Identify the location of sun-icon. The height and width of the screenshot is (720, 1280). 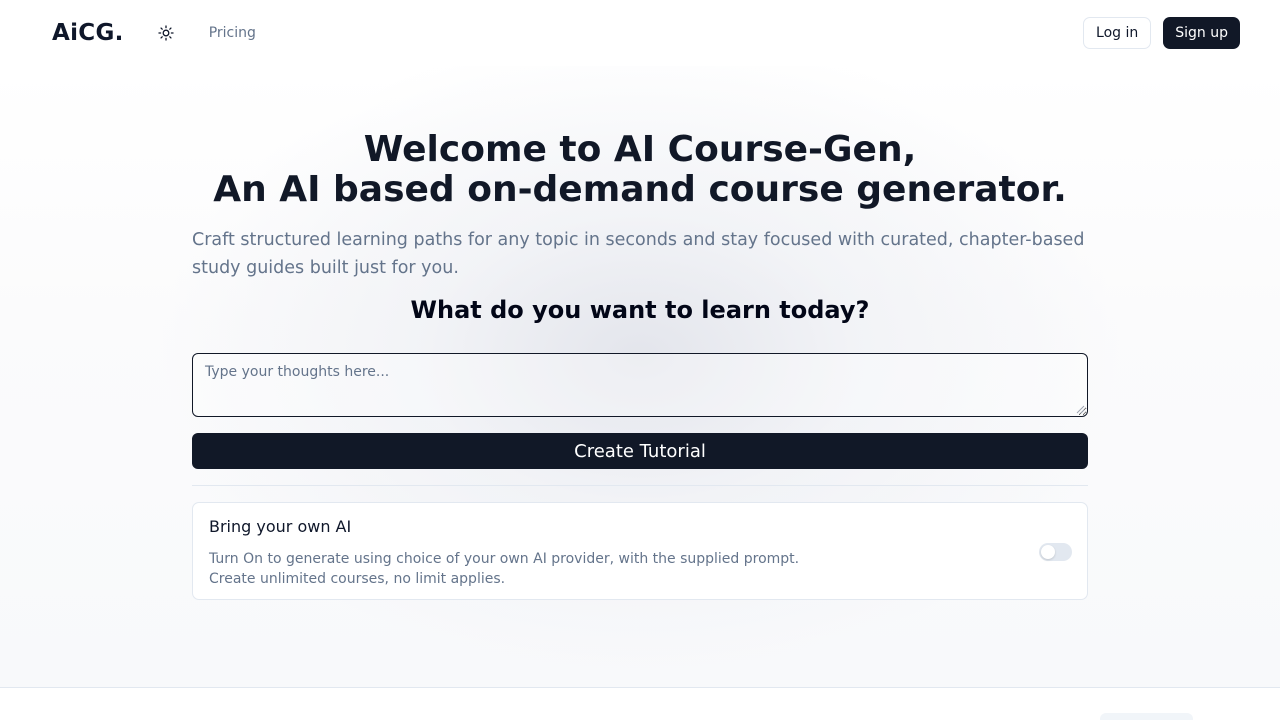
(166, 33).